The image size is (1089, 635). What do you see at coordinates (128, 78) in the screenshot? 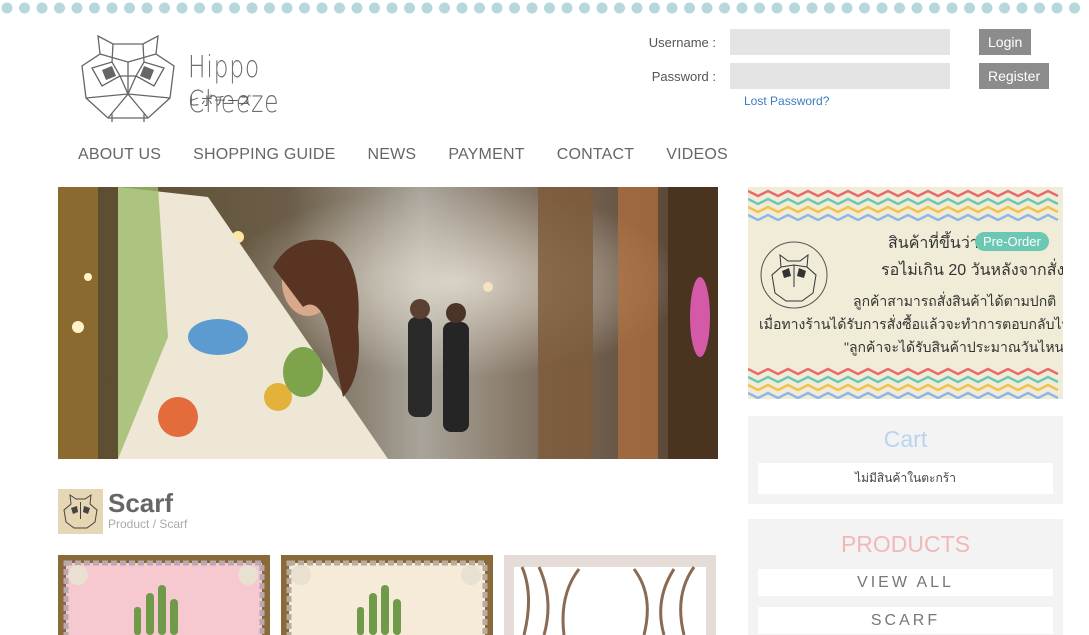
I see `owl-logo-icon` at bounding box center [128, 78].